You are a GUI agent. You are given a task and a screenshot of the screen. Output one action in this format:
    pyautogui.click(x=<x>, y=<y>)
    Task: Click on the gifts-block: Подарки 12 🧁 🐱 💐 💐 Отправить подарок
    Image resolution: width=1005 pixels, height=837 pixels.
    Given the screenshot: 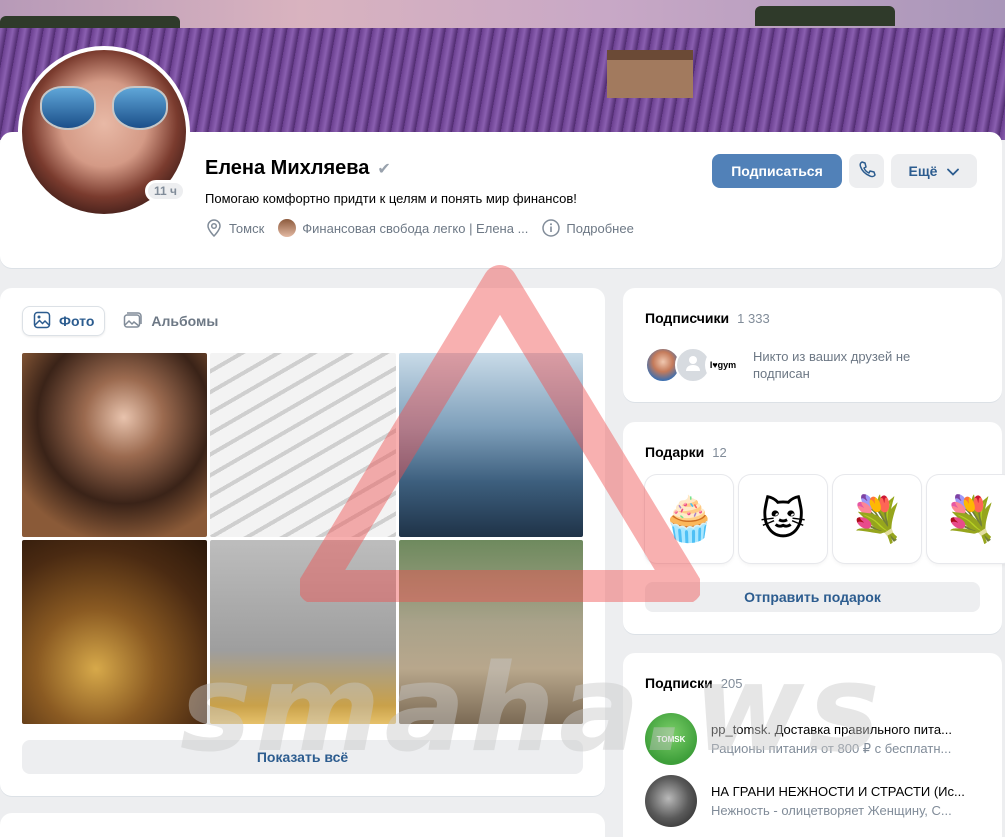 What is the action you would take?
    pyautogui.click(x=814, y=528)
    